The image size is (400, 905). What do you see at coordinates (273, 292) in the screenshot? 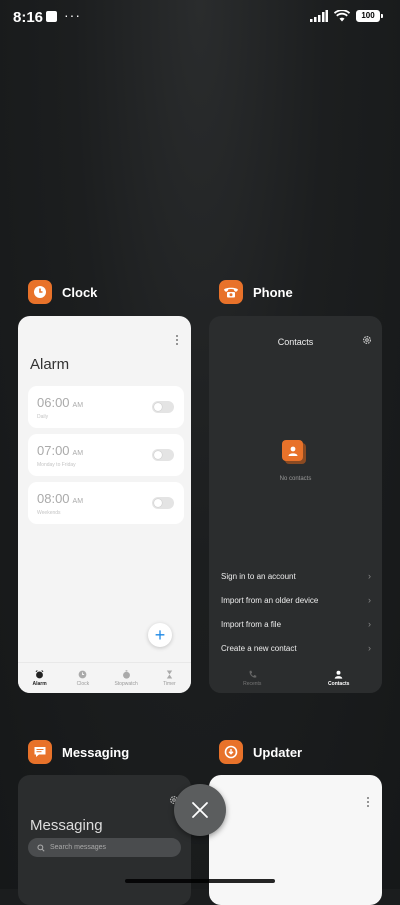
I see `app-name-phone: Phone` at bounding box center [273, 292].